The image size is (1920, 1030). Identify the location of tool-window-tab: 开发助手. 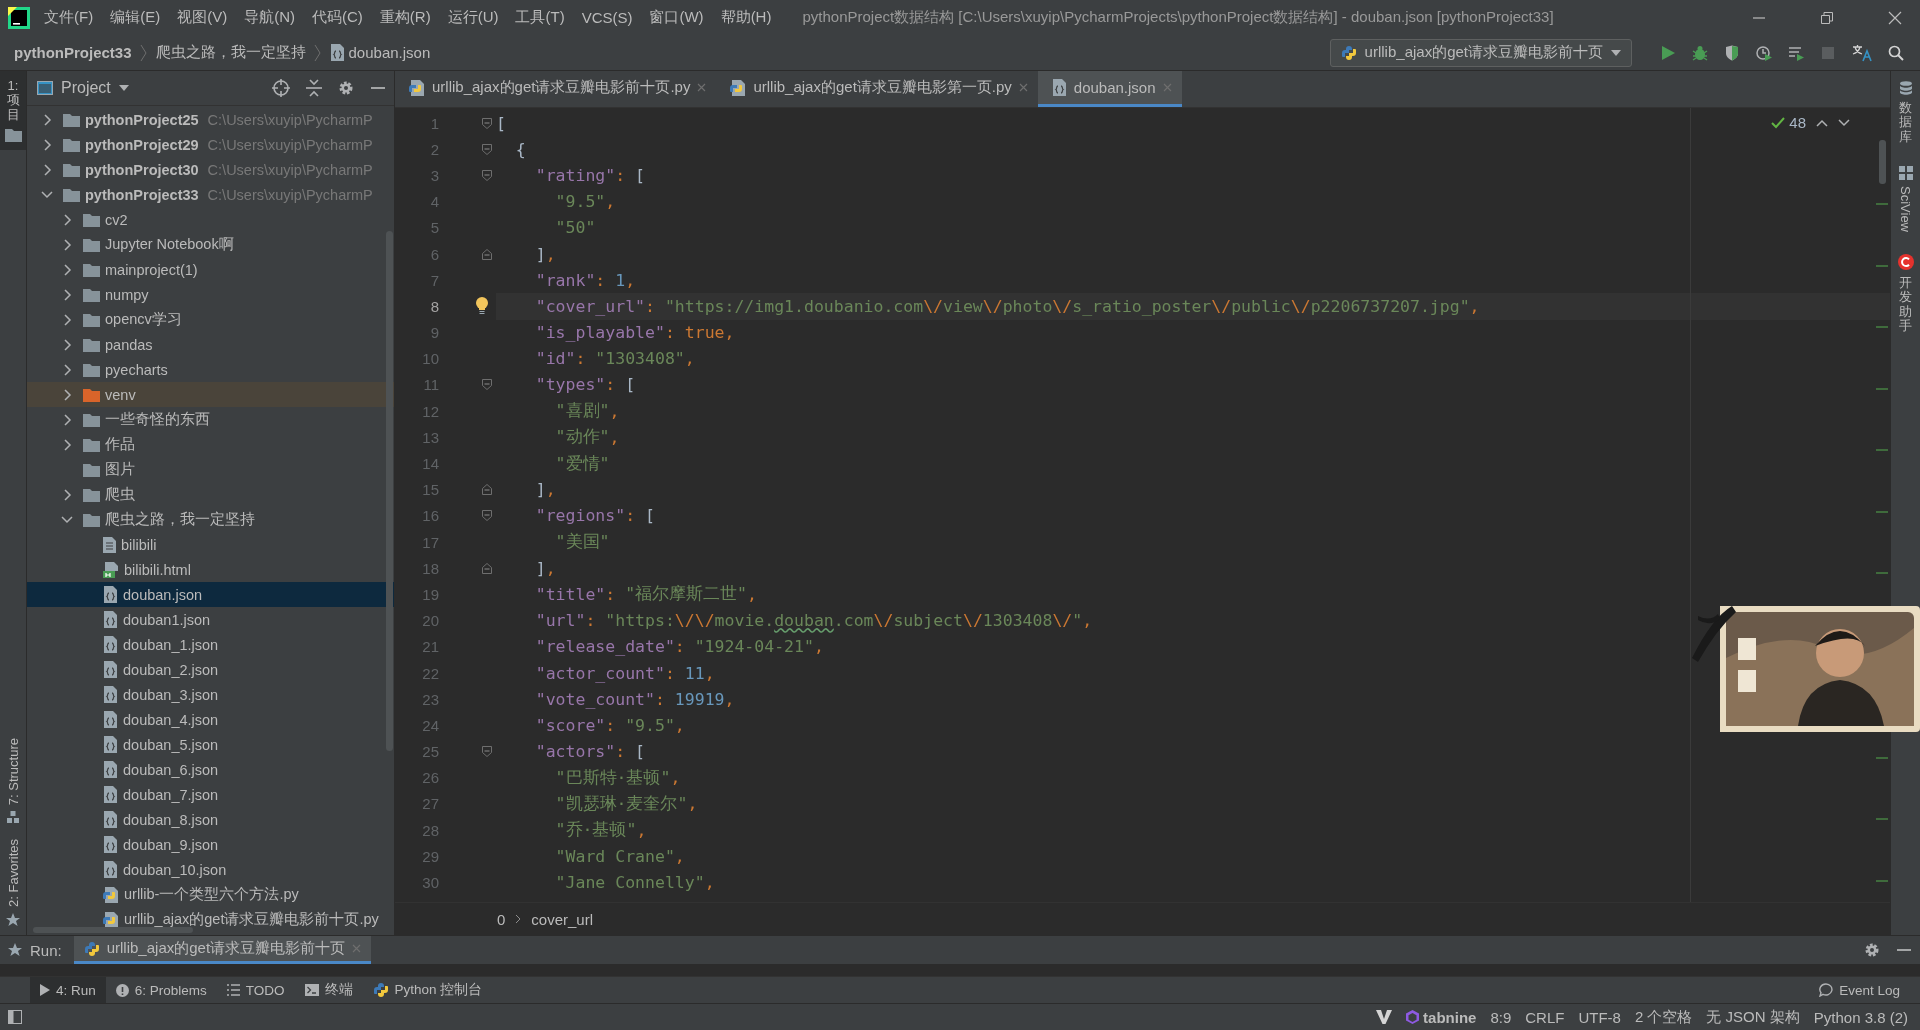
(1905, 294).